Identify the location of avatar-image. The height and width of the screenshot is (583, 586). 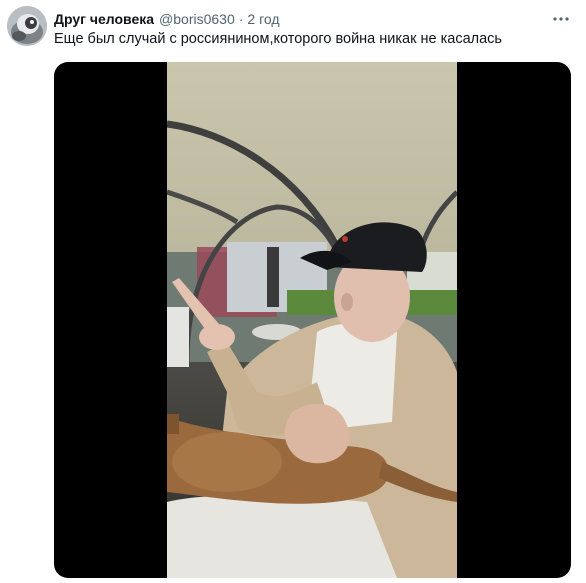
(27, 26).